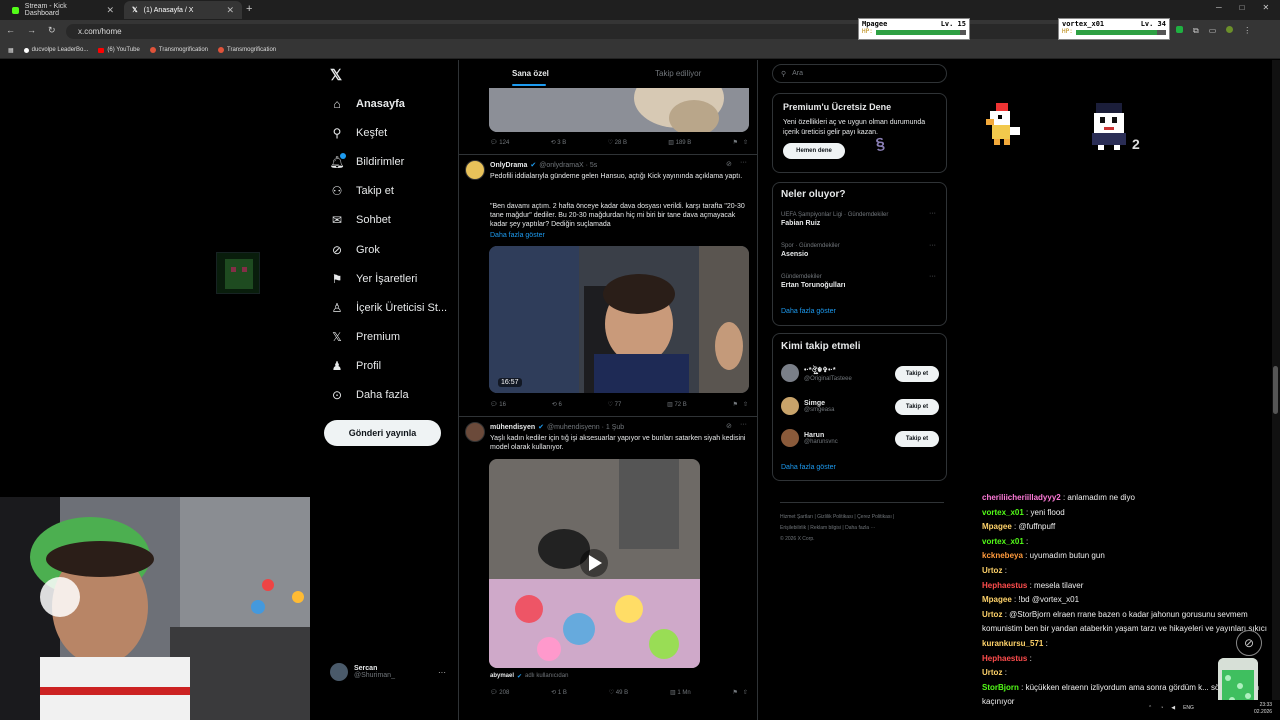  Describe the element at coordinates (336, 75) in the screenshot. I see `x-logo-icon: 𝕏` at that location.